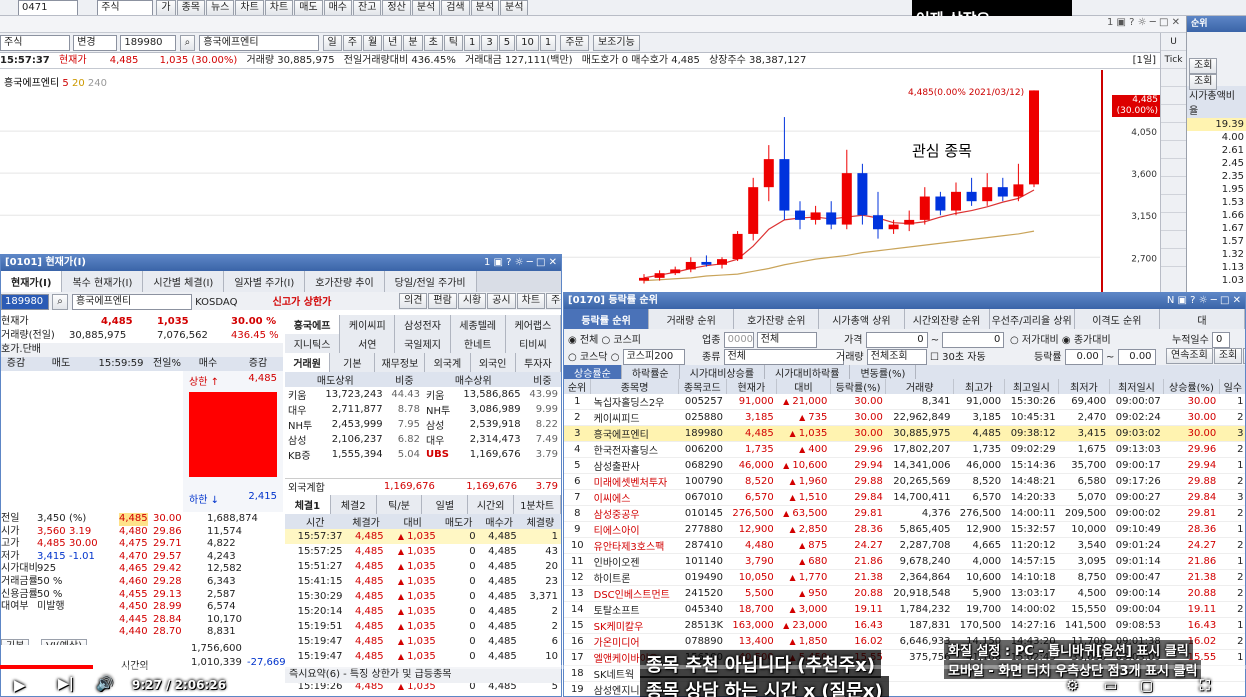  Describe the element at coordinates (433, 43) in the screenshot. I see `period-button: 초` at that location.